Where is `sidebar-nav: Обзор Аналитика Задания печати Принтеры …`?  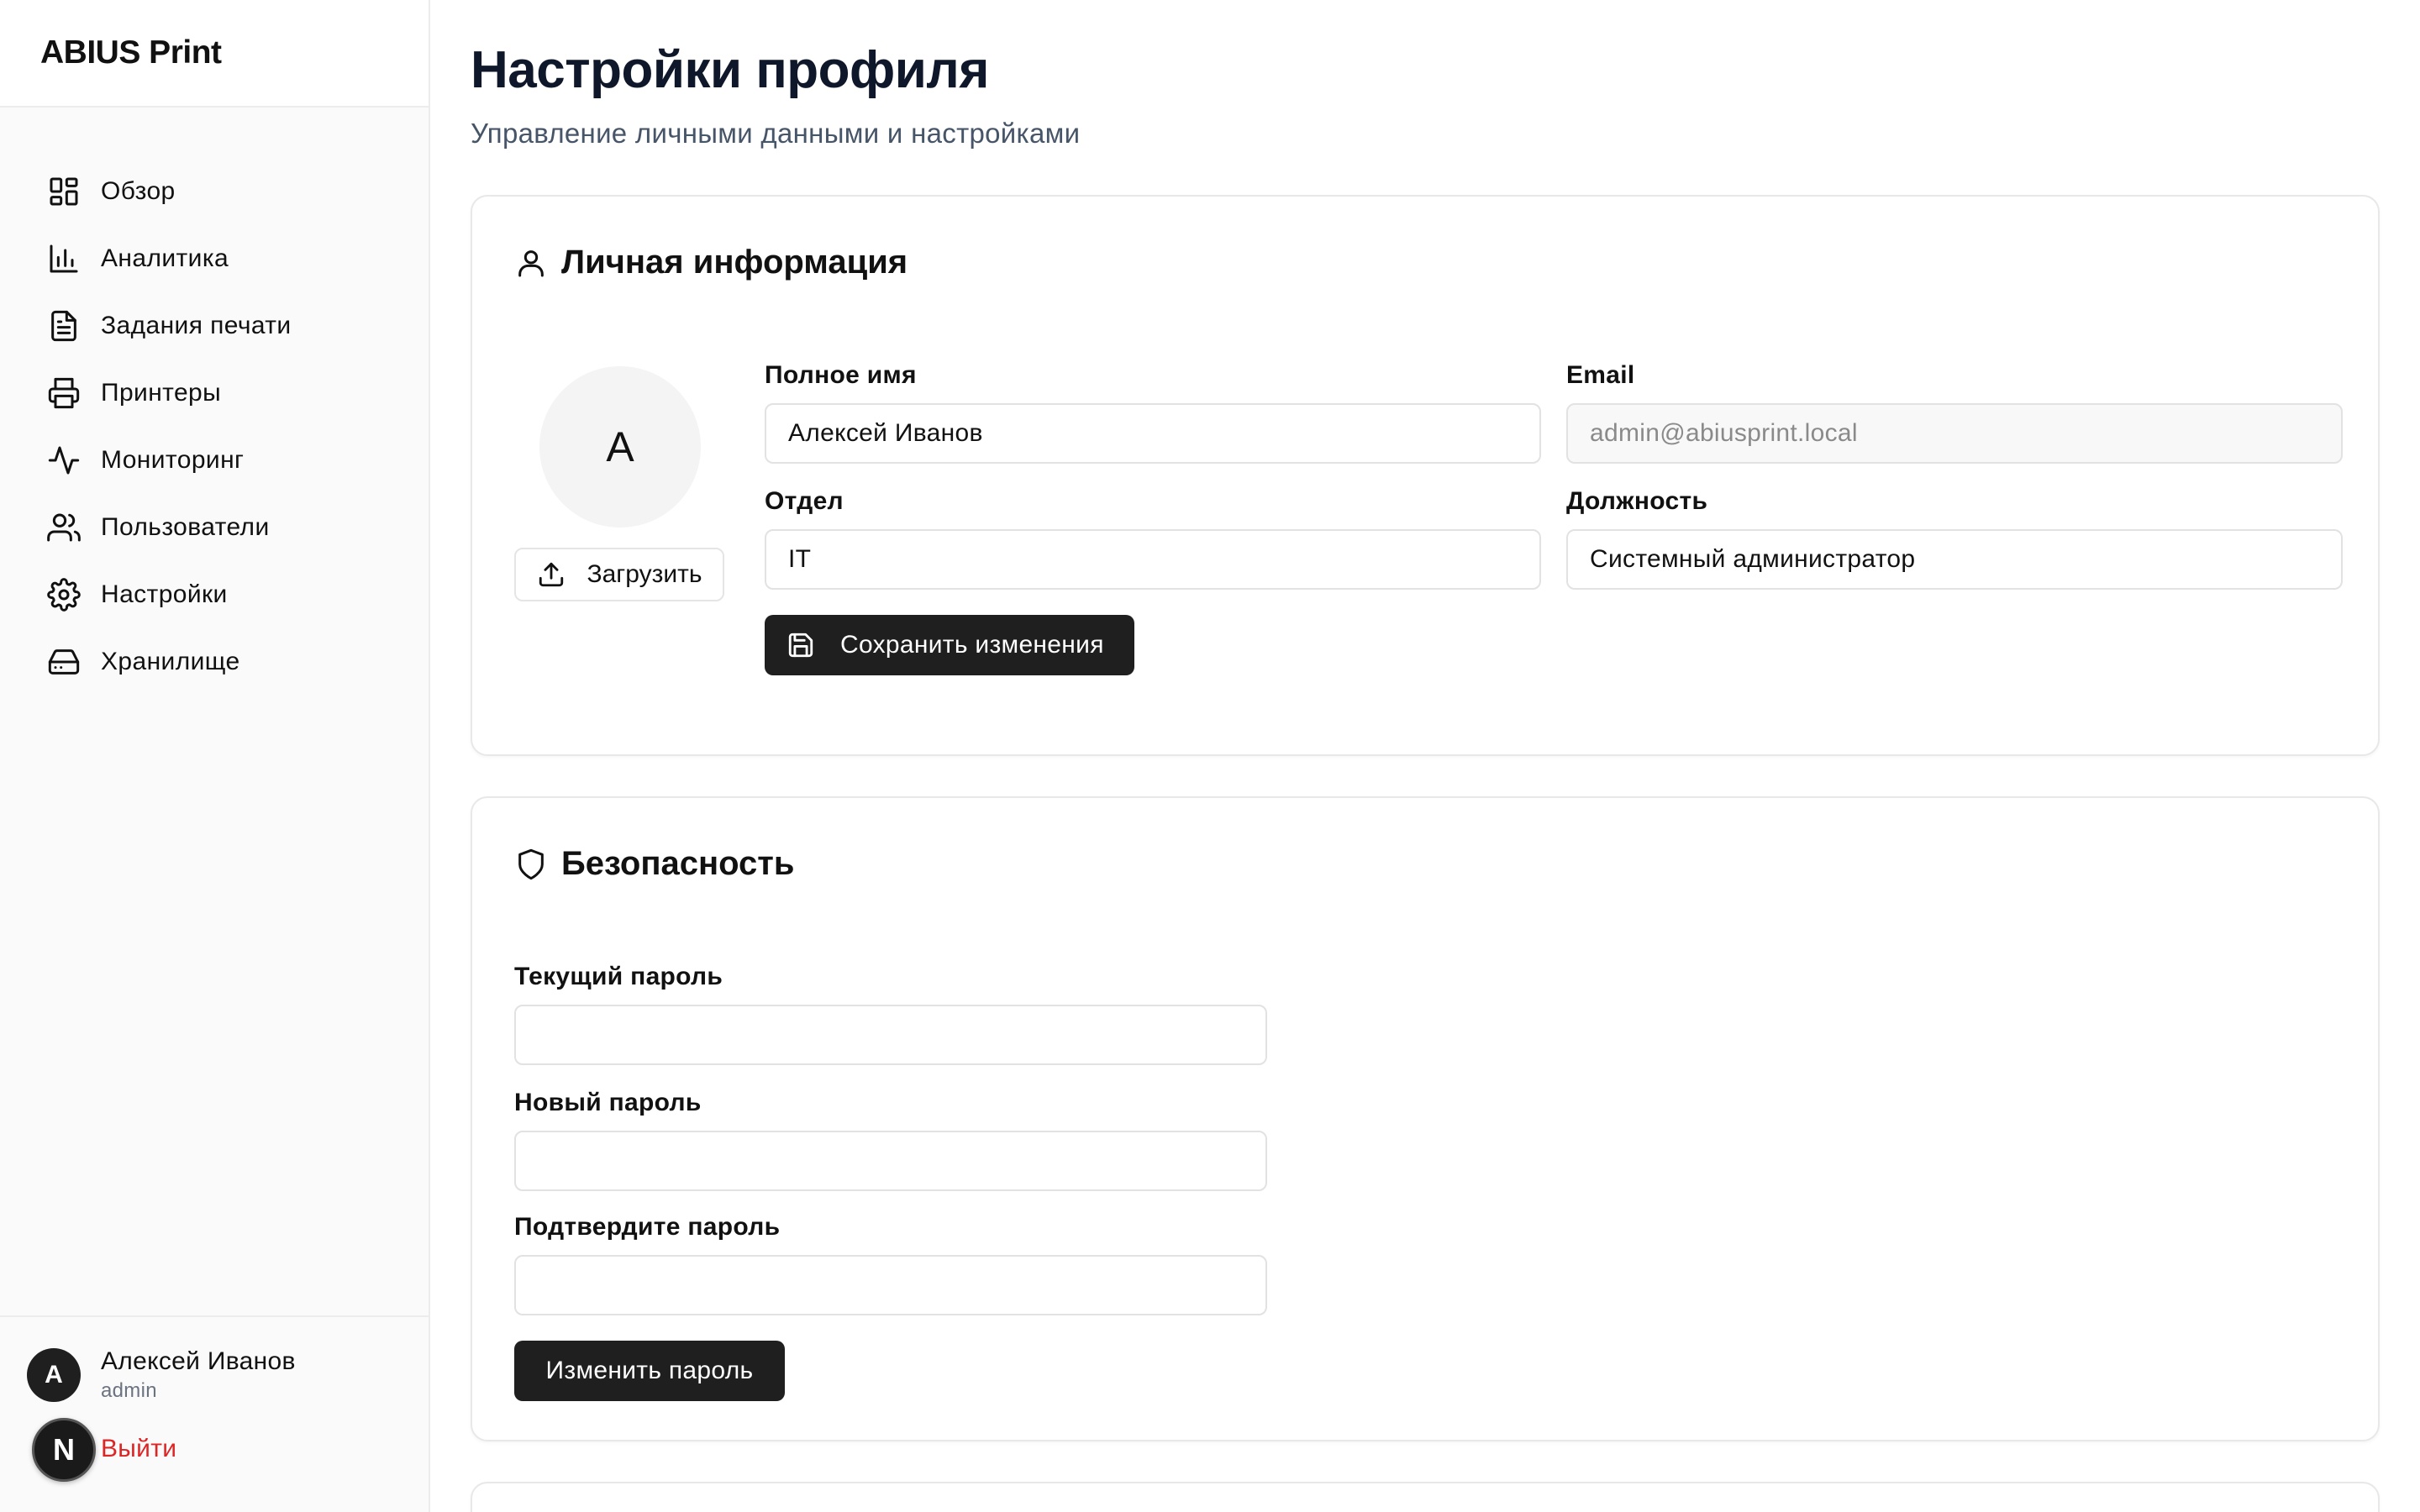
sidebar-nav: Обзор Аналитика Задания печати Принтеры … is located at coordinates (214, 402).